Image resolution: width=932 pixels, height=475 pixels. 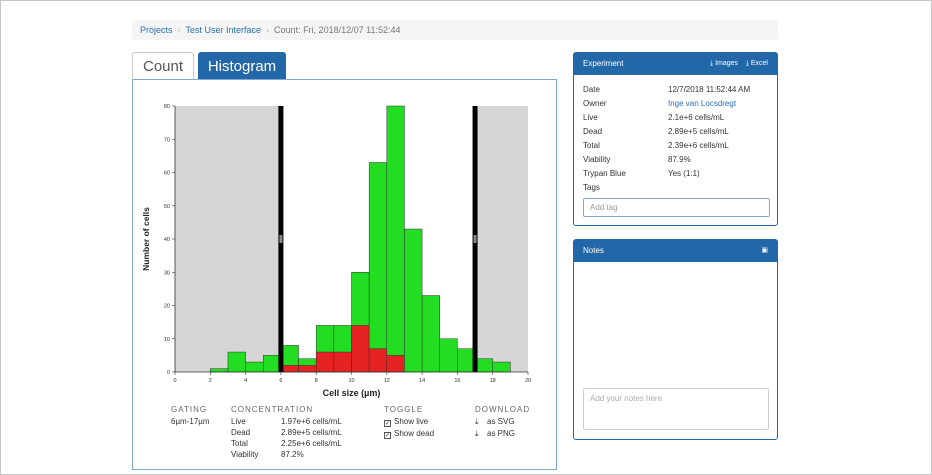 What do you see at coordinates (593, 131) in the screenshot?
I see `dead-label: Dead` at bounding box center [593, 131].